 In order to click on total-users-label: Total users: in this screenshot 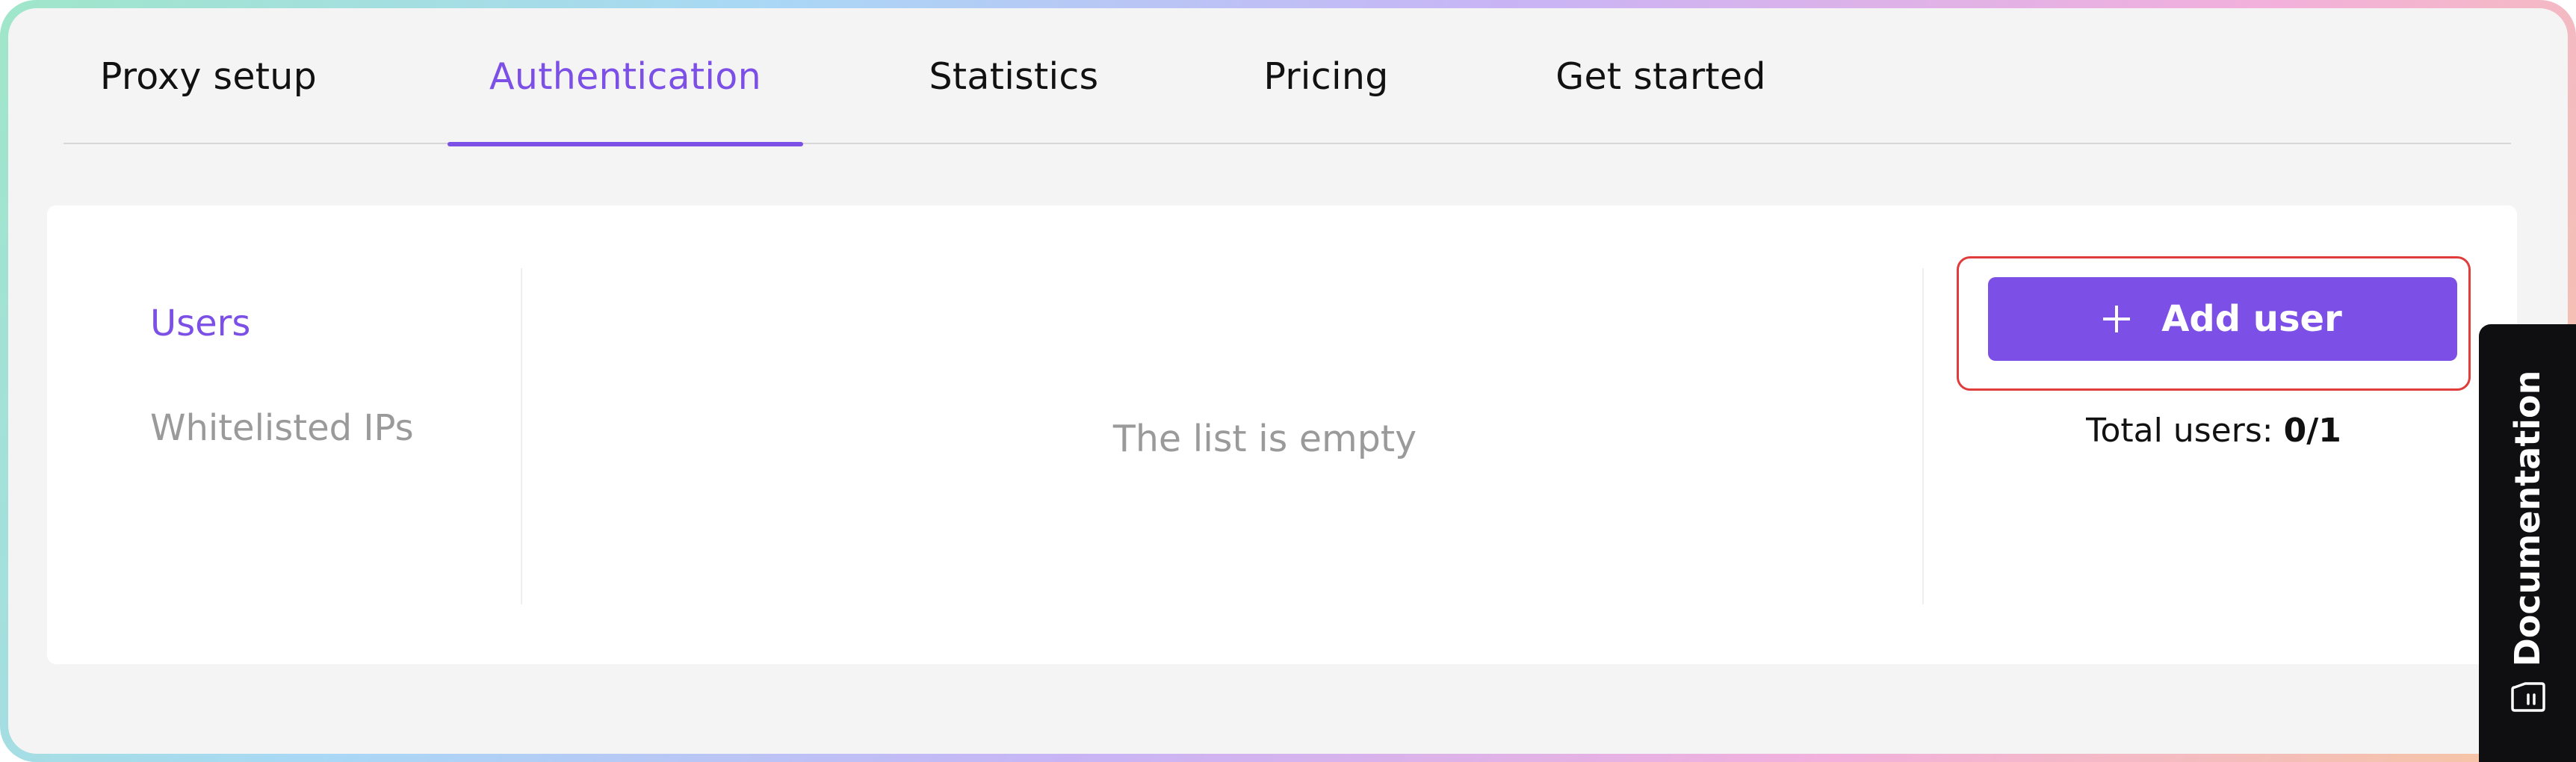, I will do `click(2179, 431)`.